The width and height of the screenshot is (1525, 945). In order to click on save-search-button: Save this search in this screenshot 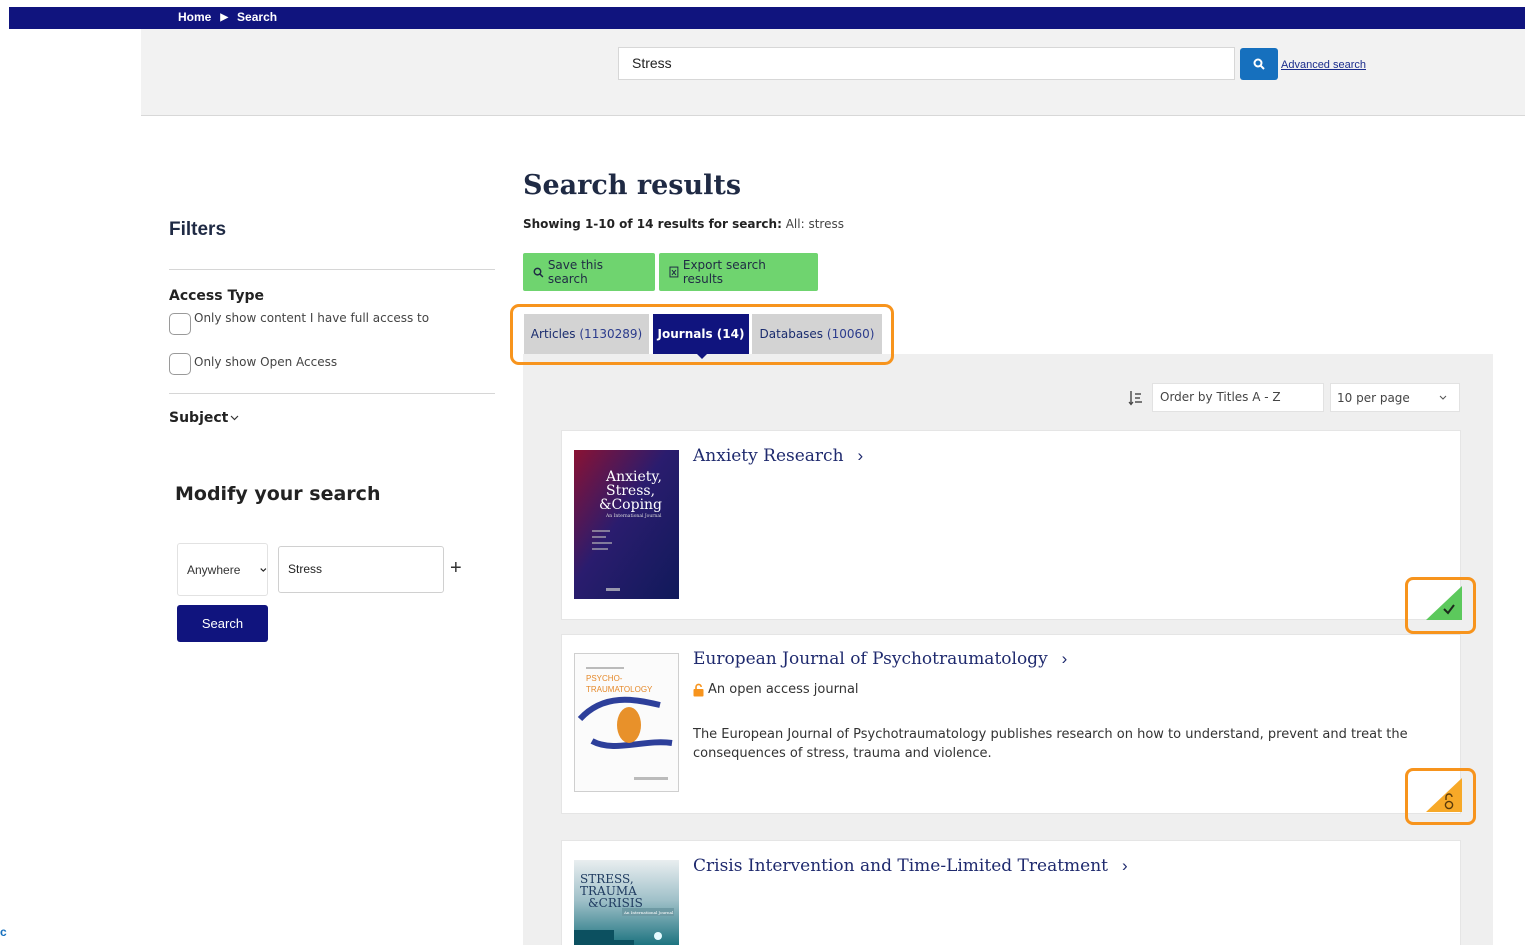, I will do `click(589, 272)`.